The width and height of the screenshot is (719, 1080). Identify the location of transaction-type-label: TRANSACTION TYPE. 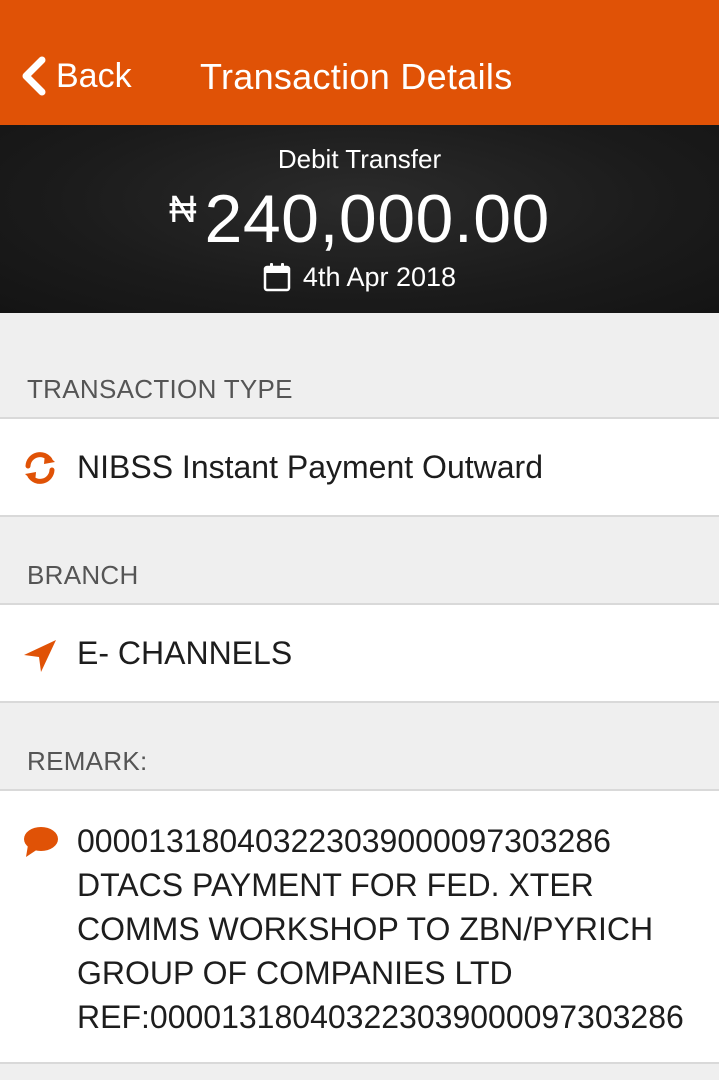
(160, 389).